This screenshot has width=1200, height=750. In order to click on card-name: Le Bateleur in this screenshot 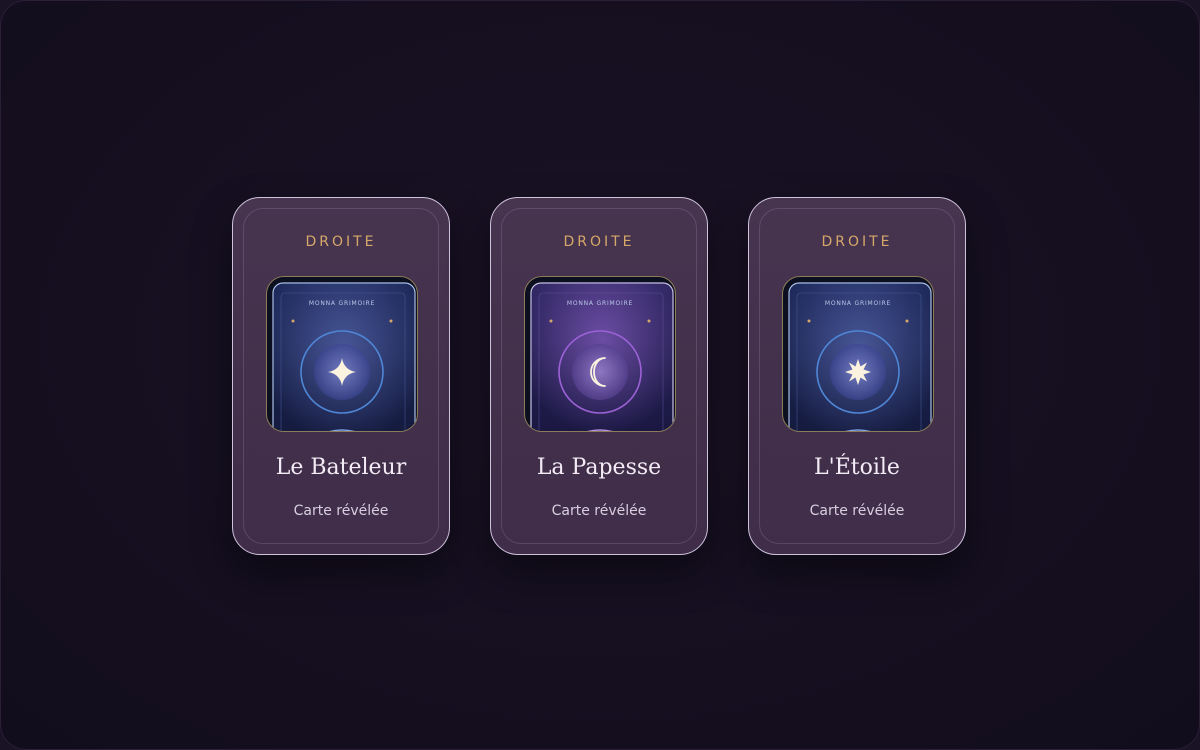, I will do `click(341, 467)`.